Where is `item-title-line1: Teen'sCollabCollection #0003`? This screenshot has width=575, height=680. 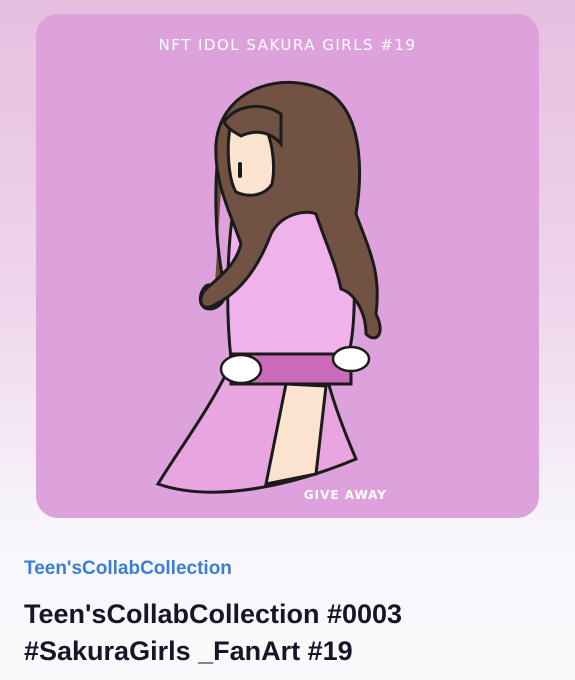
item-title-line1: Teen'sCollabCollection #0003 is located at coordinates (213, 614).